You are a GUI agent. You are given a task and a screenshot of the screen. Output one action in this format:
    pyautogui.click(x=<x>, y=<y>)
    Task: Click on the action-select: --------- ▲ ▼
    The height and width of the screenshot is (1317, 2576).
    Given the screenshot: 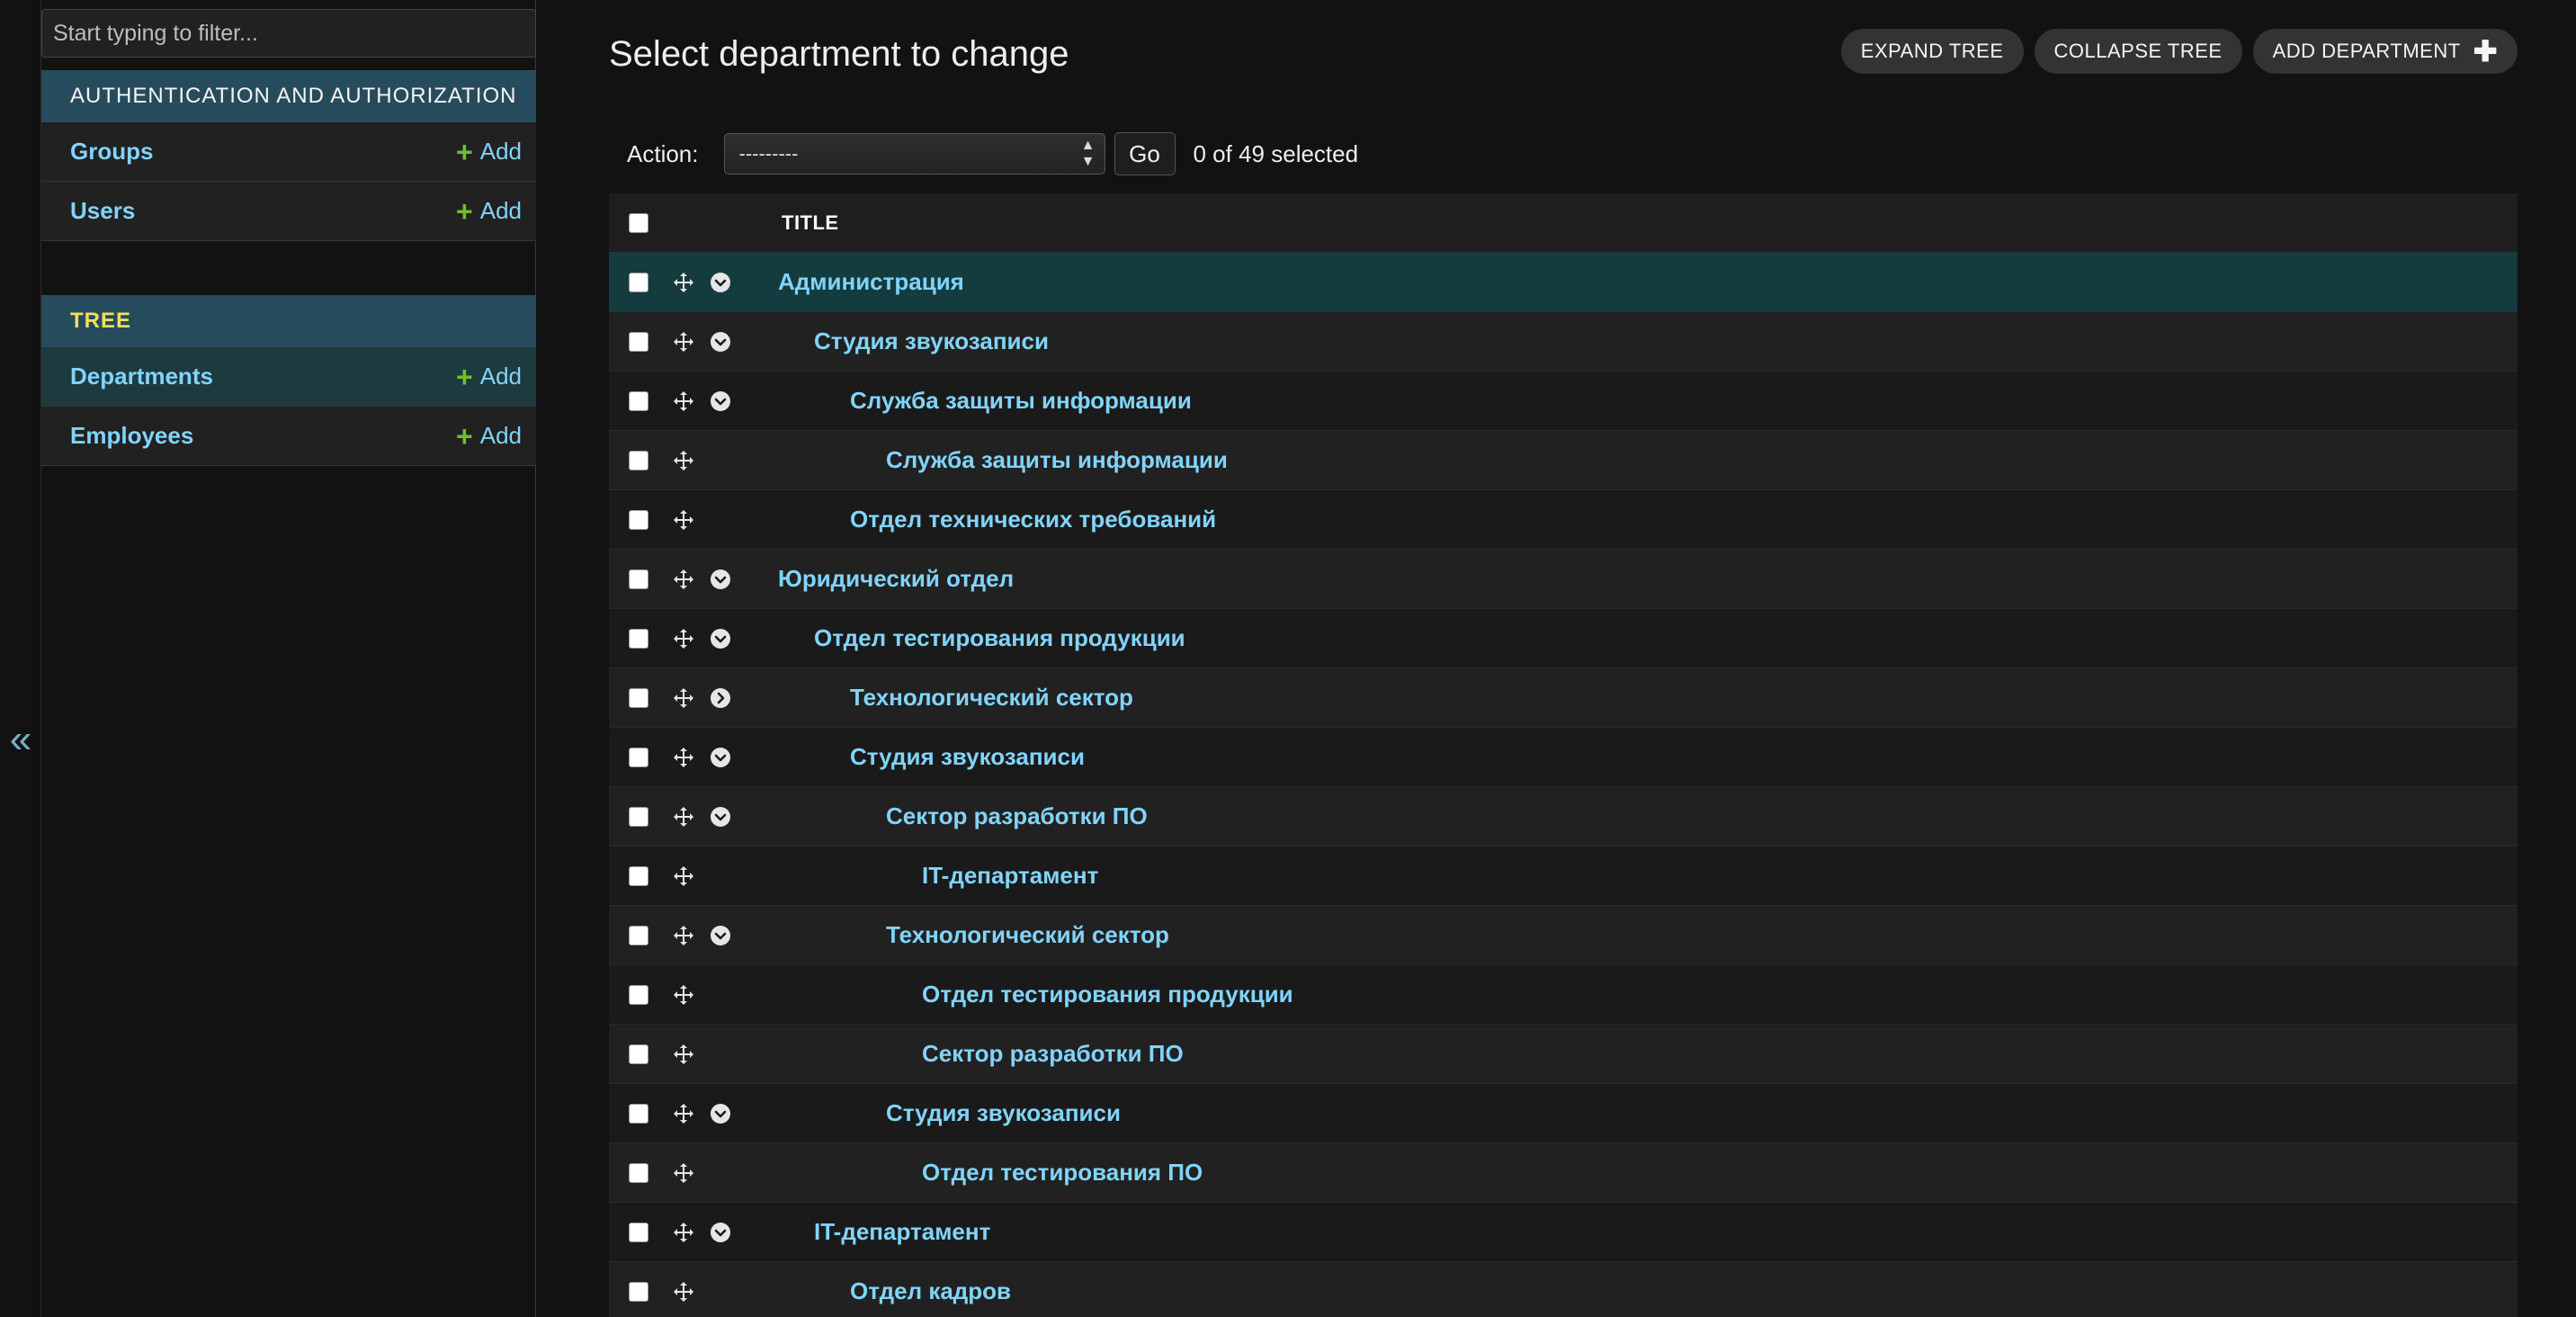 What is the action you would take?
    pyautogui.click(x=914, y=154)
    